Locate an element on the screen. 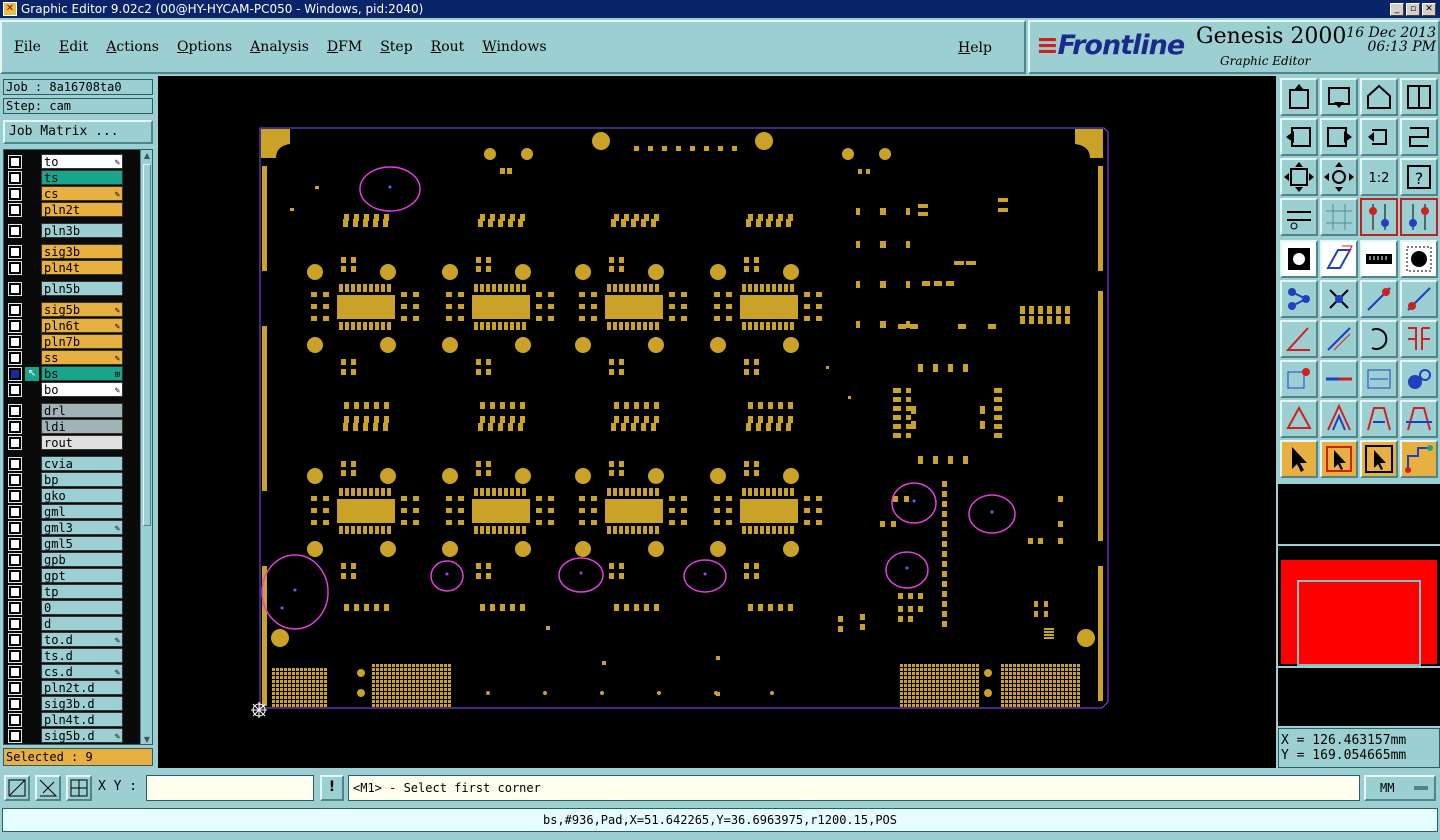  scroll-thumb is located at coordinates (147, 345).